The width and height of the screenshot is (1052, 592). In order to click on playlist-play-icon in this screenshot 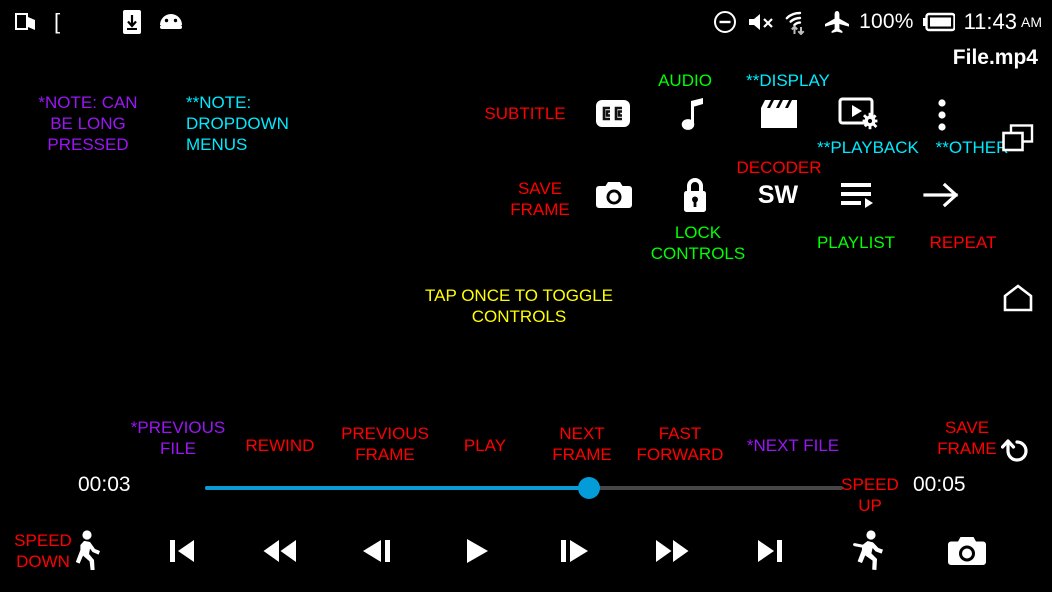, I will do `click(858, 195)`.